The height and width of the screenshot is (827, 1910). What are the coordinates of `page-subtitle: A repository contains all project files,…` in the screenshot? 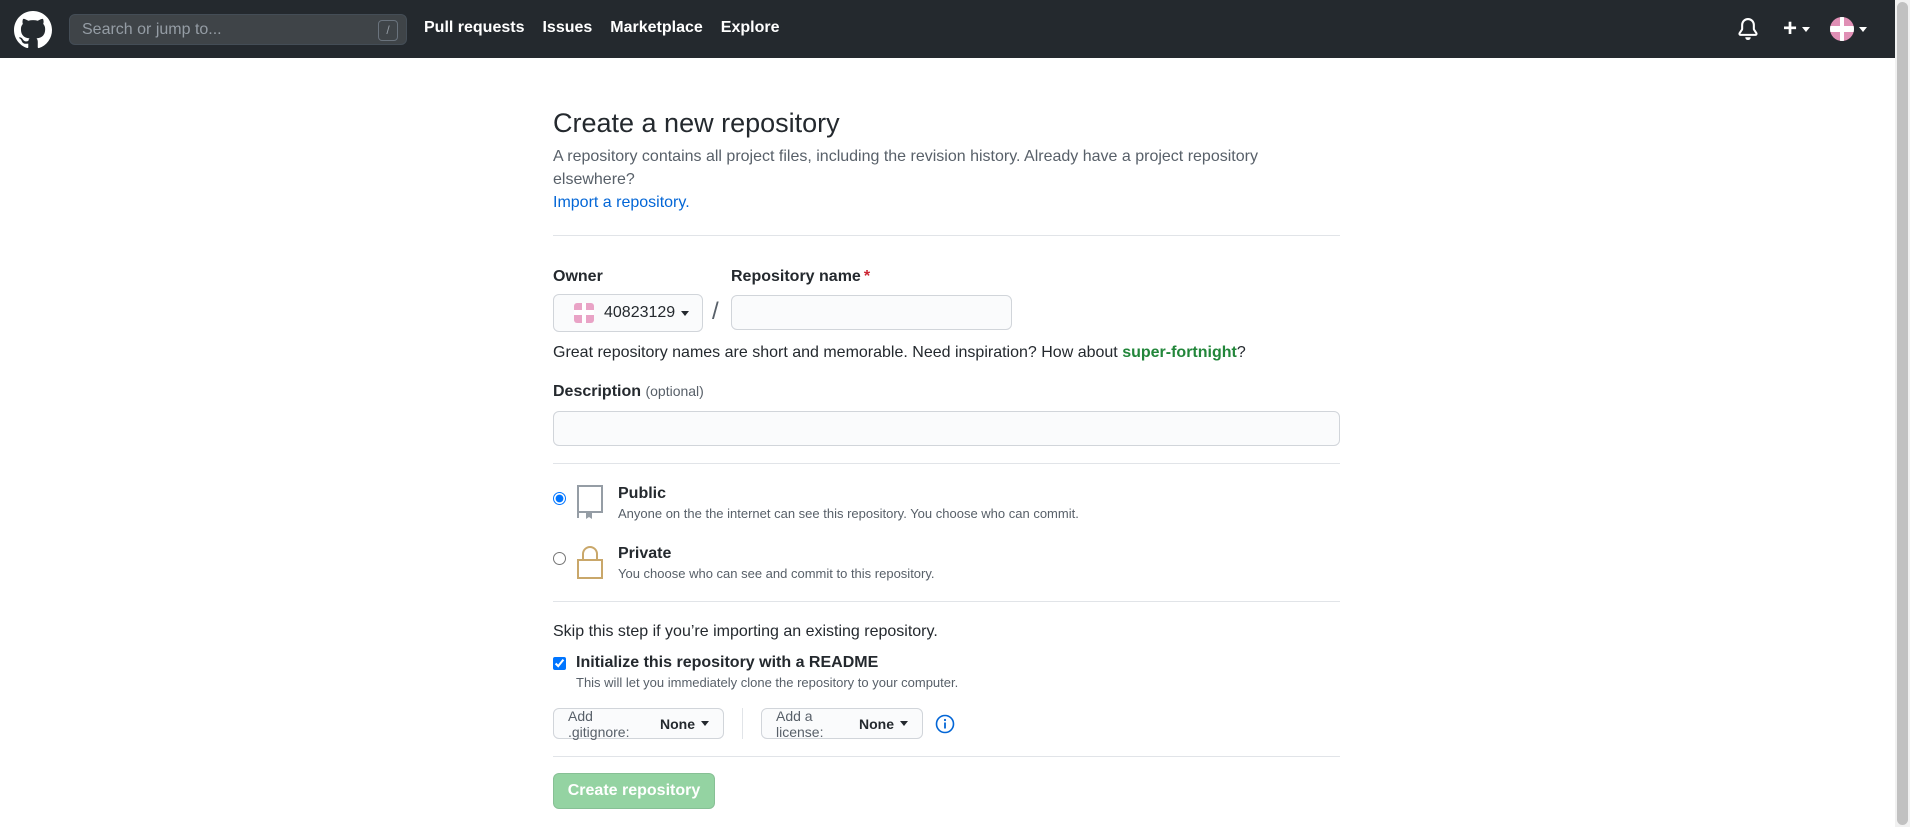 It's located at (946, 179).